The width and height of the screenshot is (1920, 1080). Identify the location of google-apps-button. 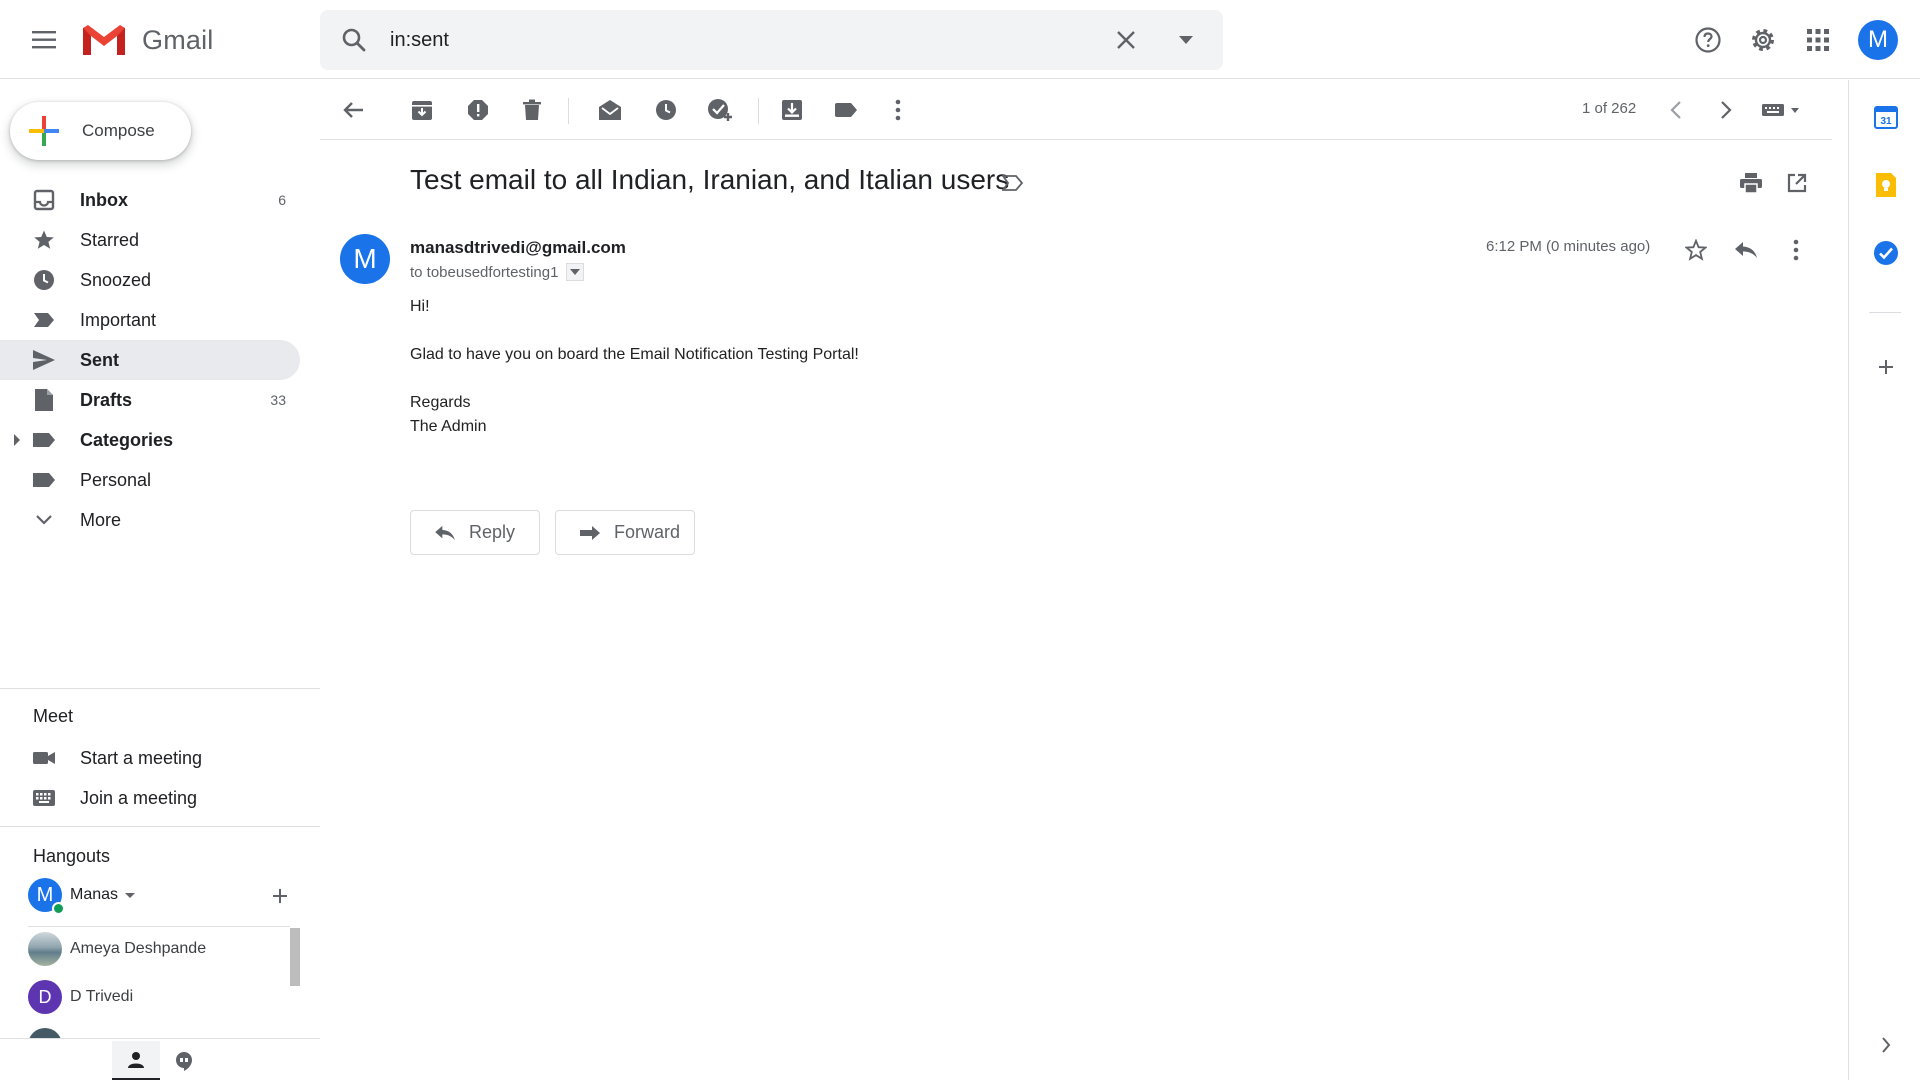
(1818, 40).